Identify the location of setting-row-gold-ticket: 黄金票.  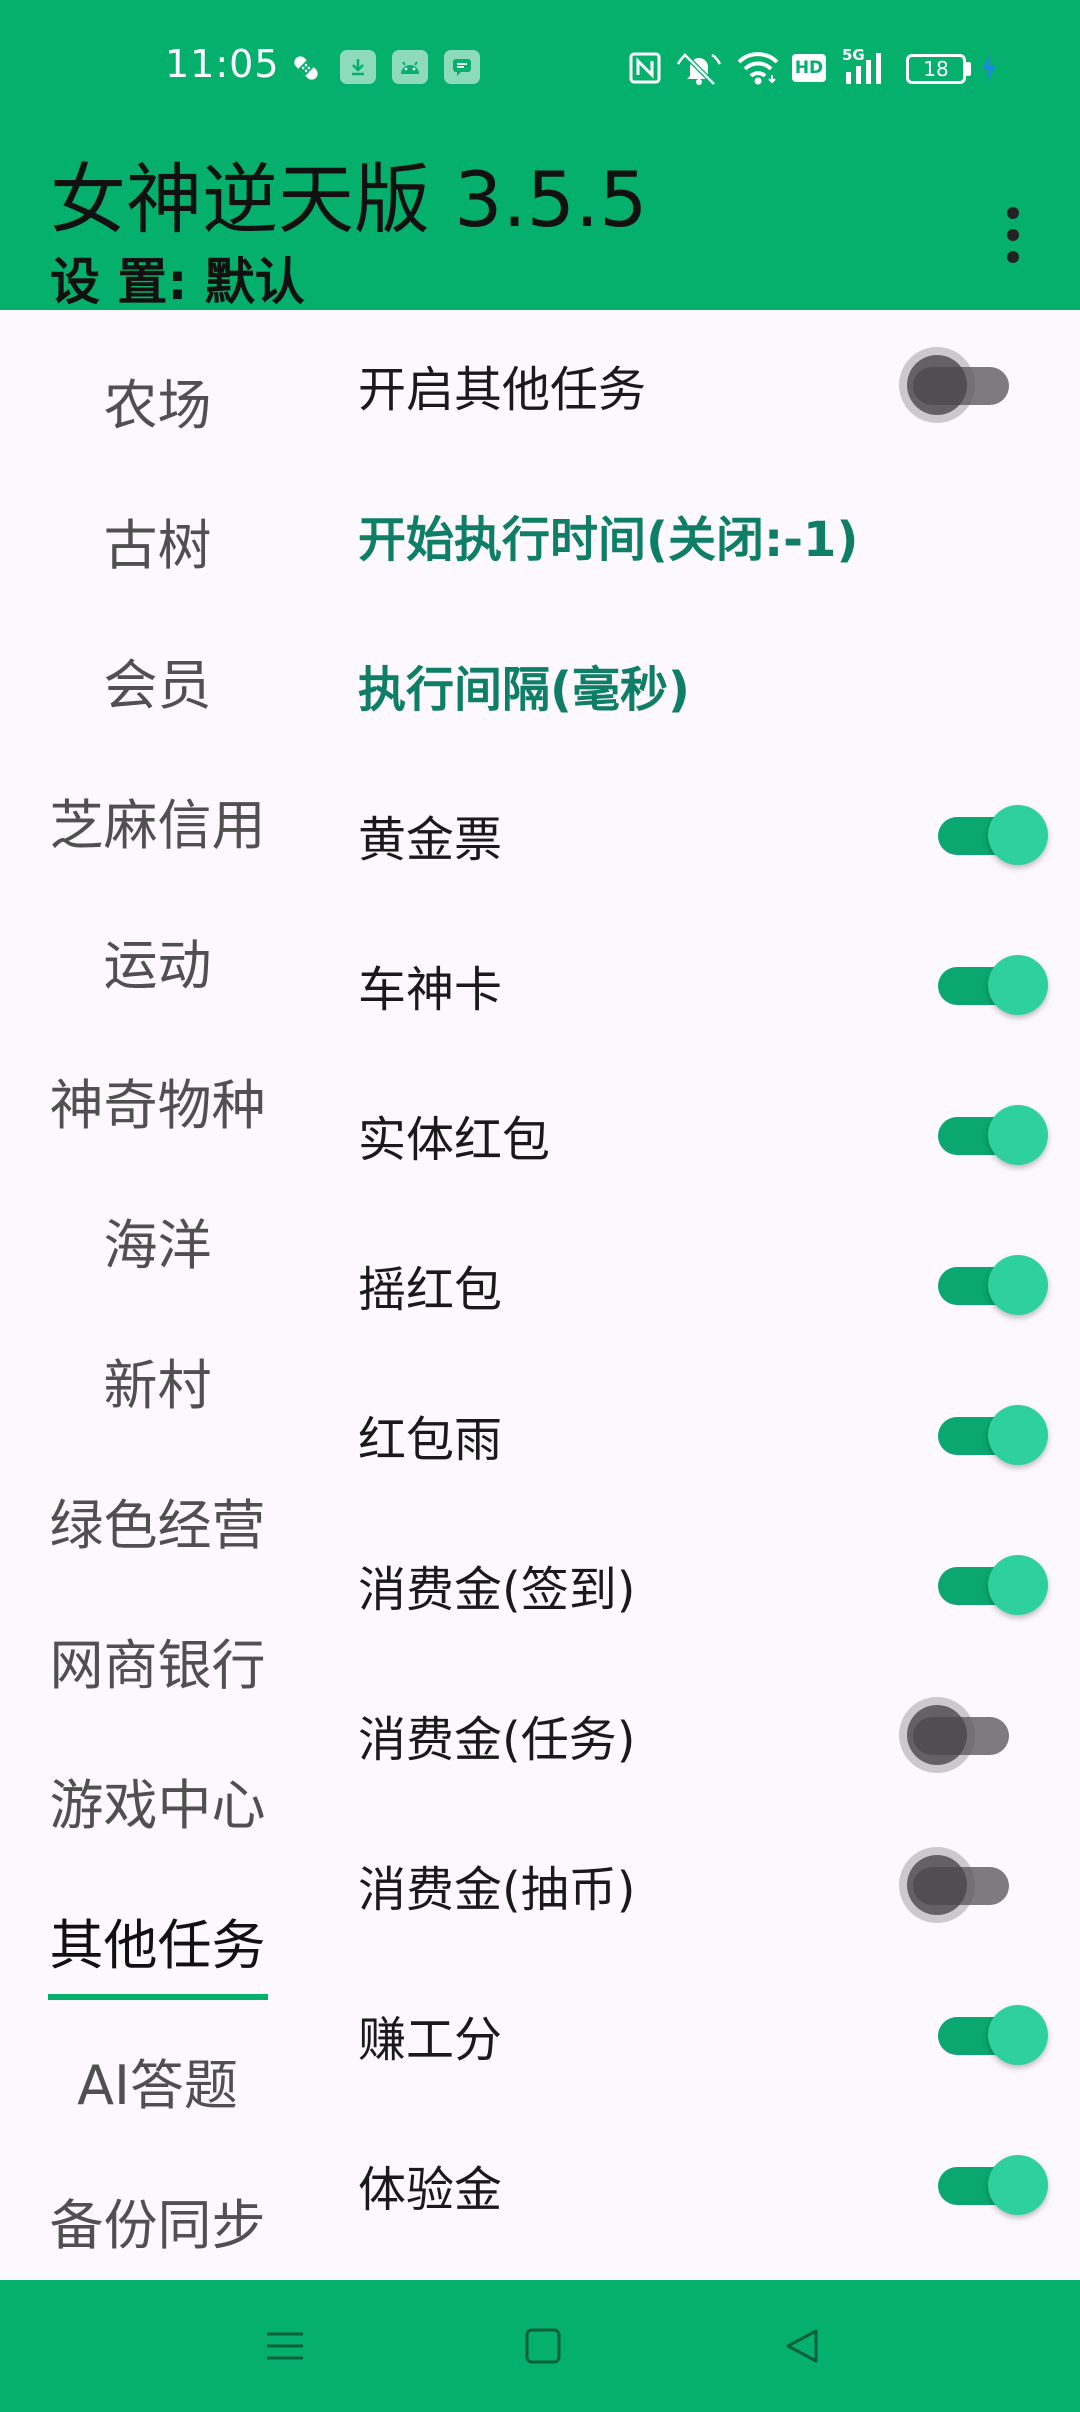
(700, 835).